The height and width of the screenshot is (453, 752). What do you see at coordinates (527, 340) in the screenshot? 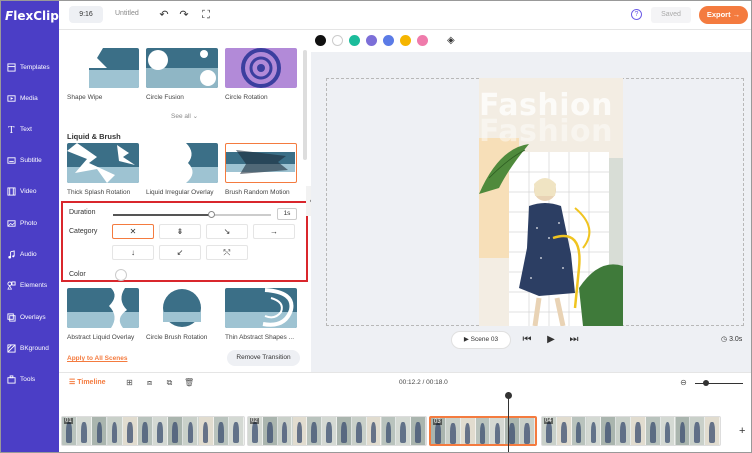
I see `previous-scene-icon: ⏮` at bounding box center [527, 340].